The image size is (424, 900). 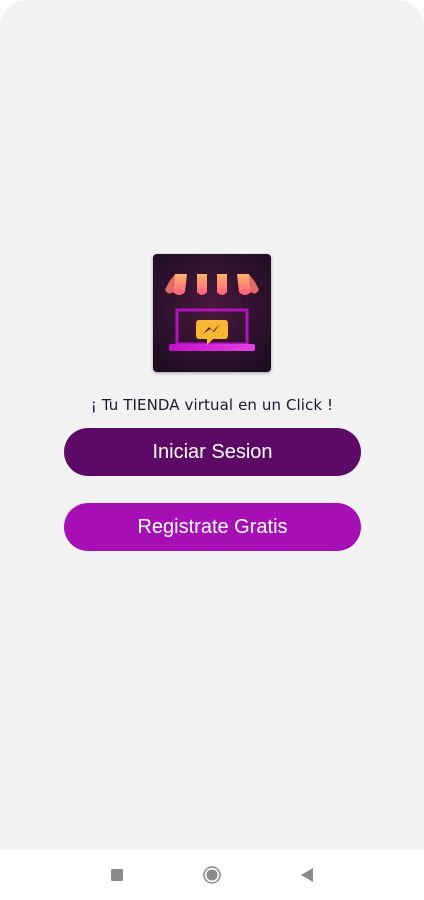 I want to click on store-logo-icon, so click(x=212, y=313).